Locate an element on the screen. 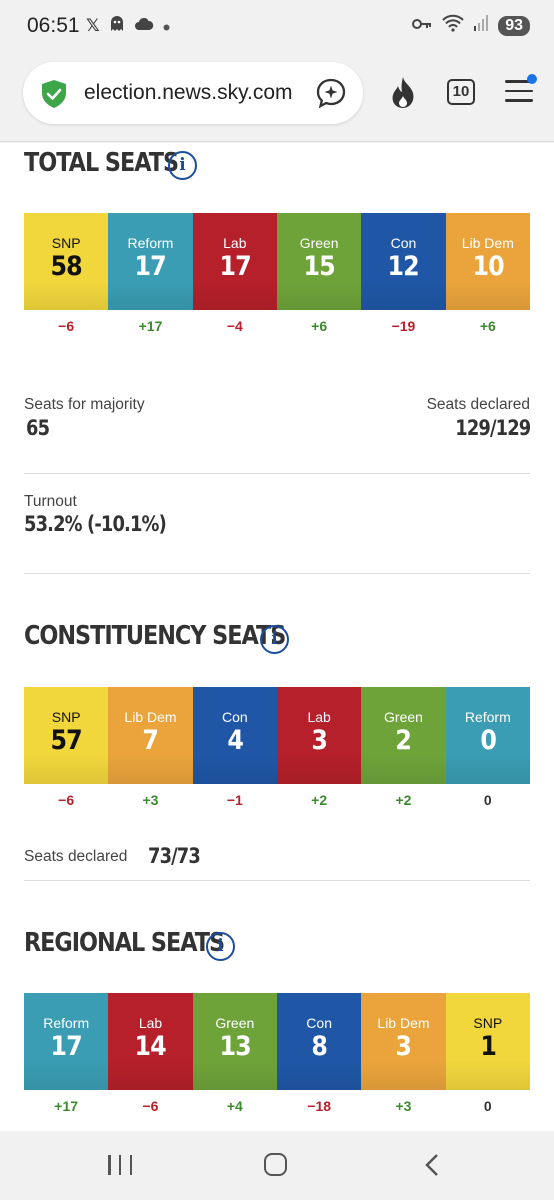  party-box: Lib Dem 7 is located at coordinates (150, 735).